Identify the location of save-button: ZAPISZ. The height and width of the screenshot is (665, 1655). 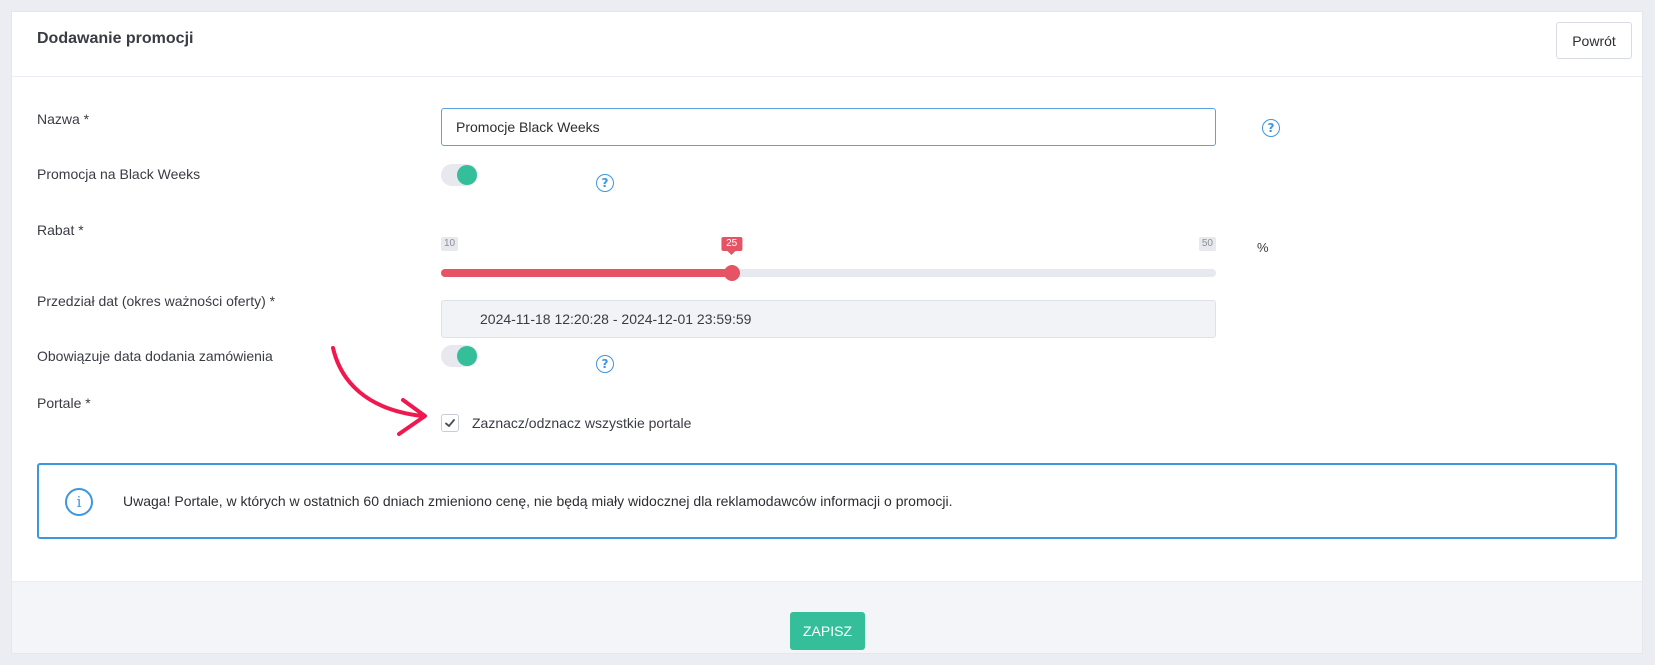
(827, 631).